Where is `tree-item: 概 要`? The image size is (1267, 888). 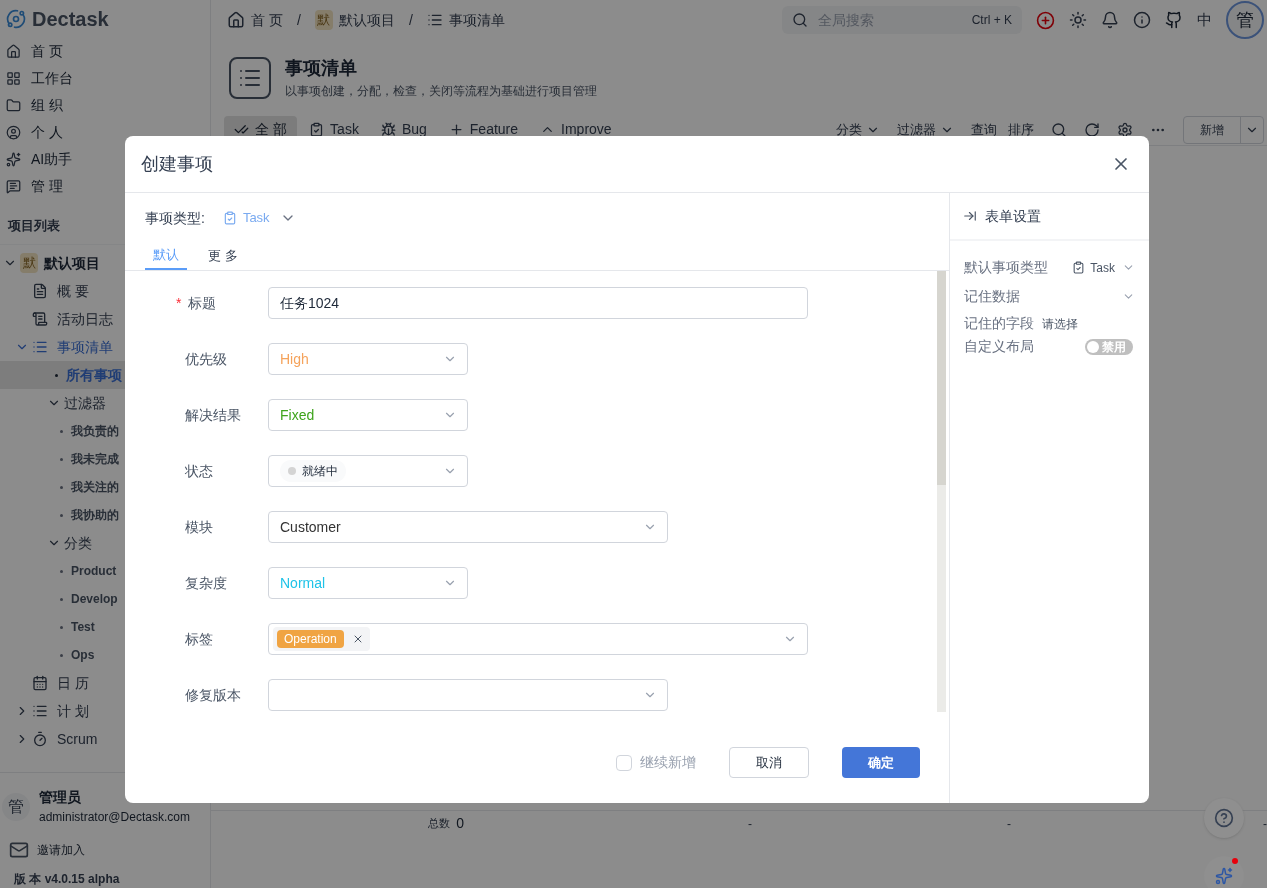 tree-item: 概 要 is located at coordinates (73, 291).